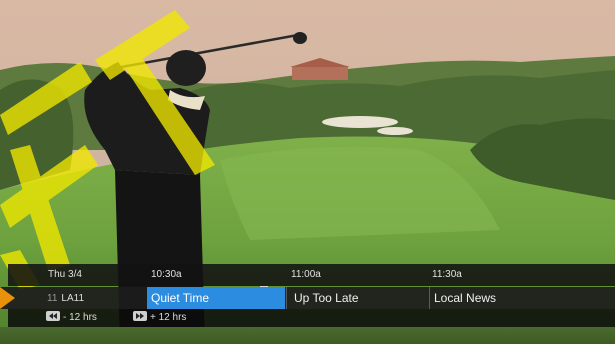  I want to click on skip-back-label: - 12 hrs, so click(80, 317).